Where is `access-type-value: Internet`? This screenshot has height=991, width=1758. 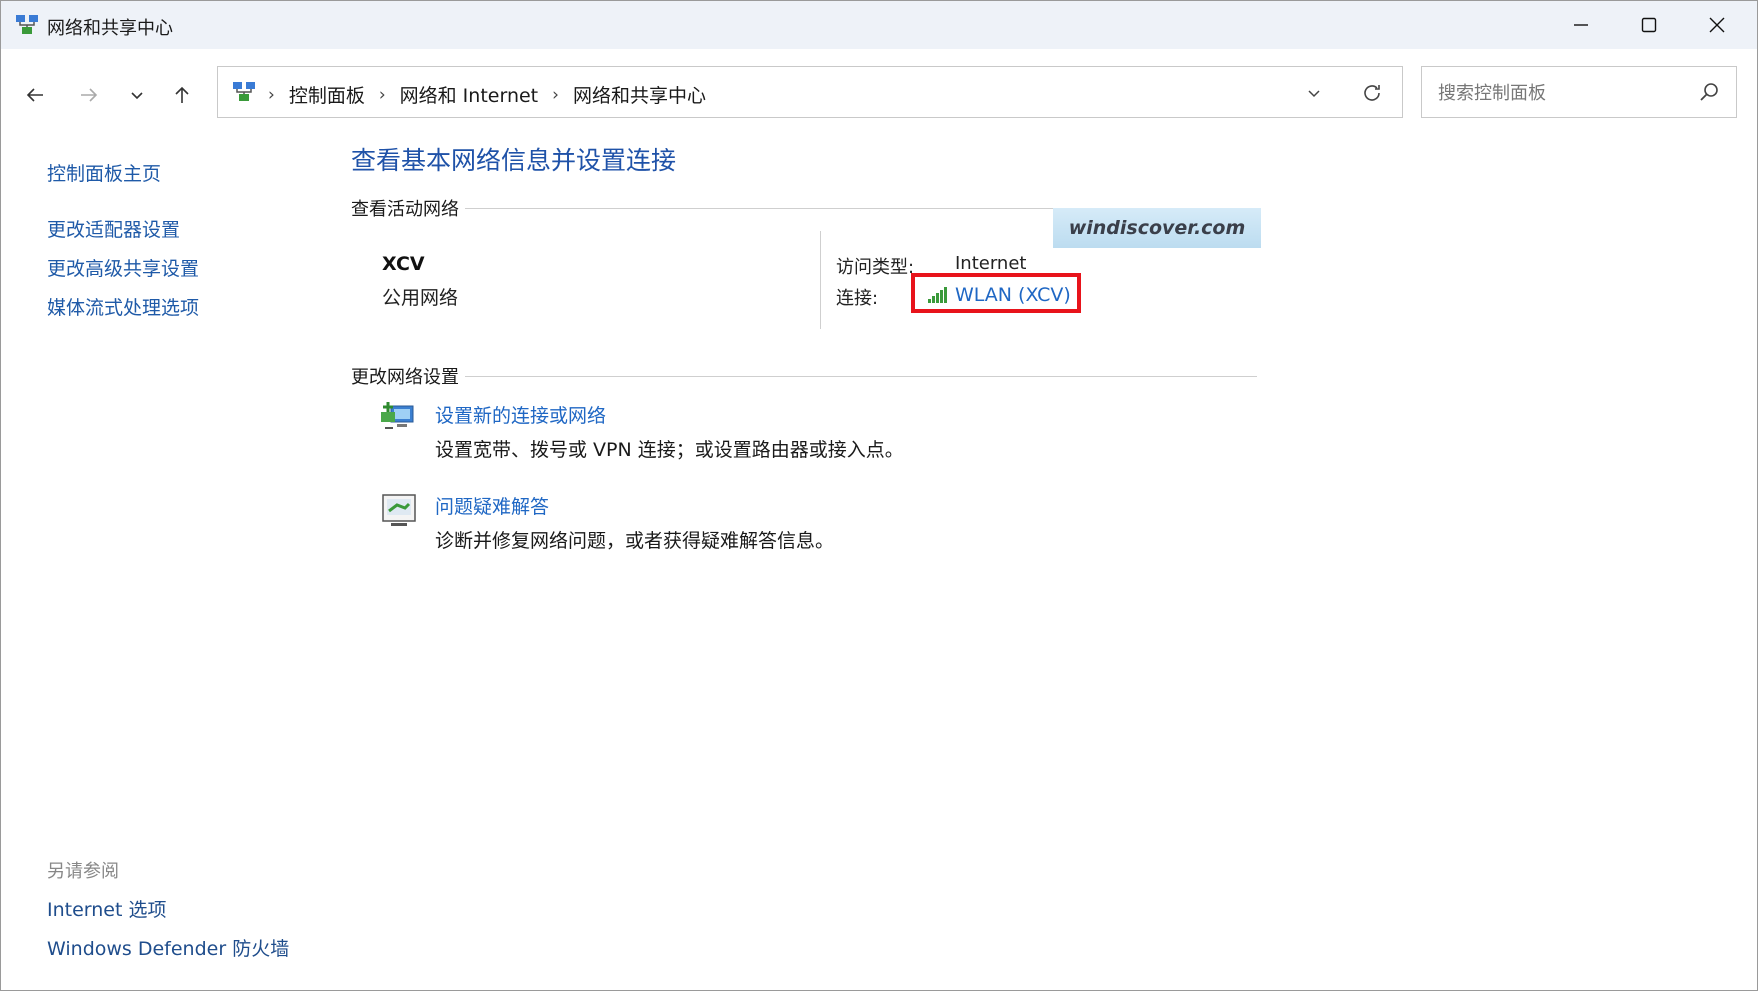 access-type-value: Internet is located at coordinates (991, 263).